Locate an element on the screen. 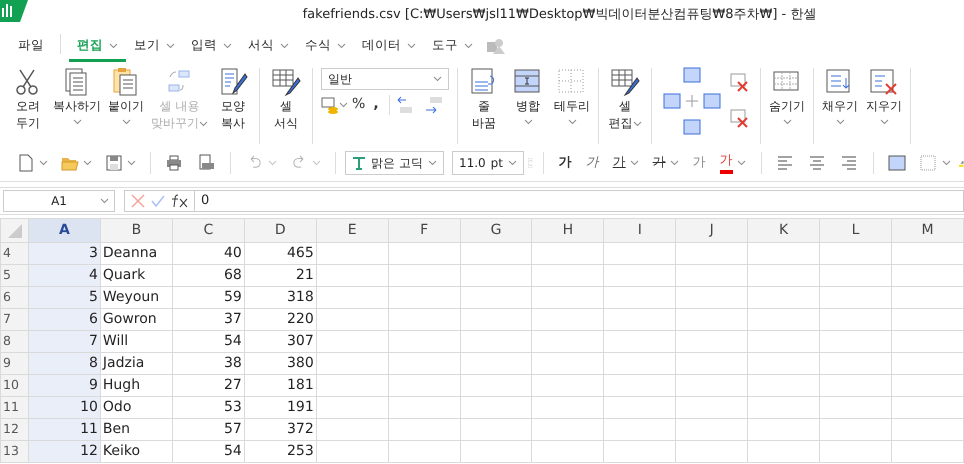 This screenshot has height=464, width=964. column-header: J is located at coordinates (712, 230).